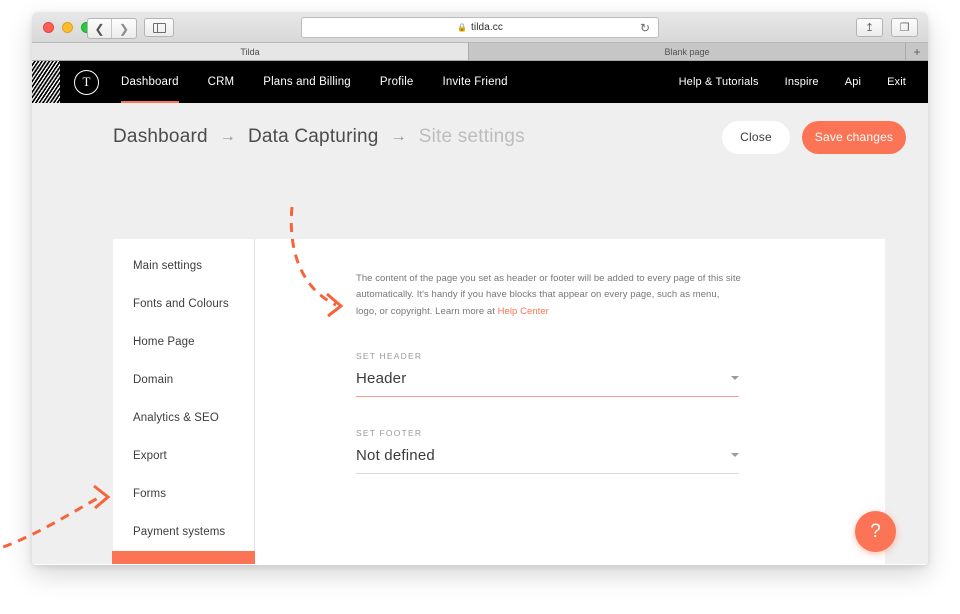  I want to click on tab-blank-page: Blank page, so click(687, 51).